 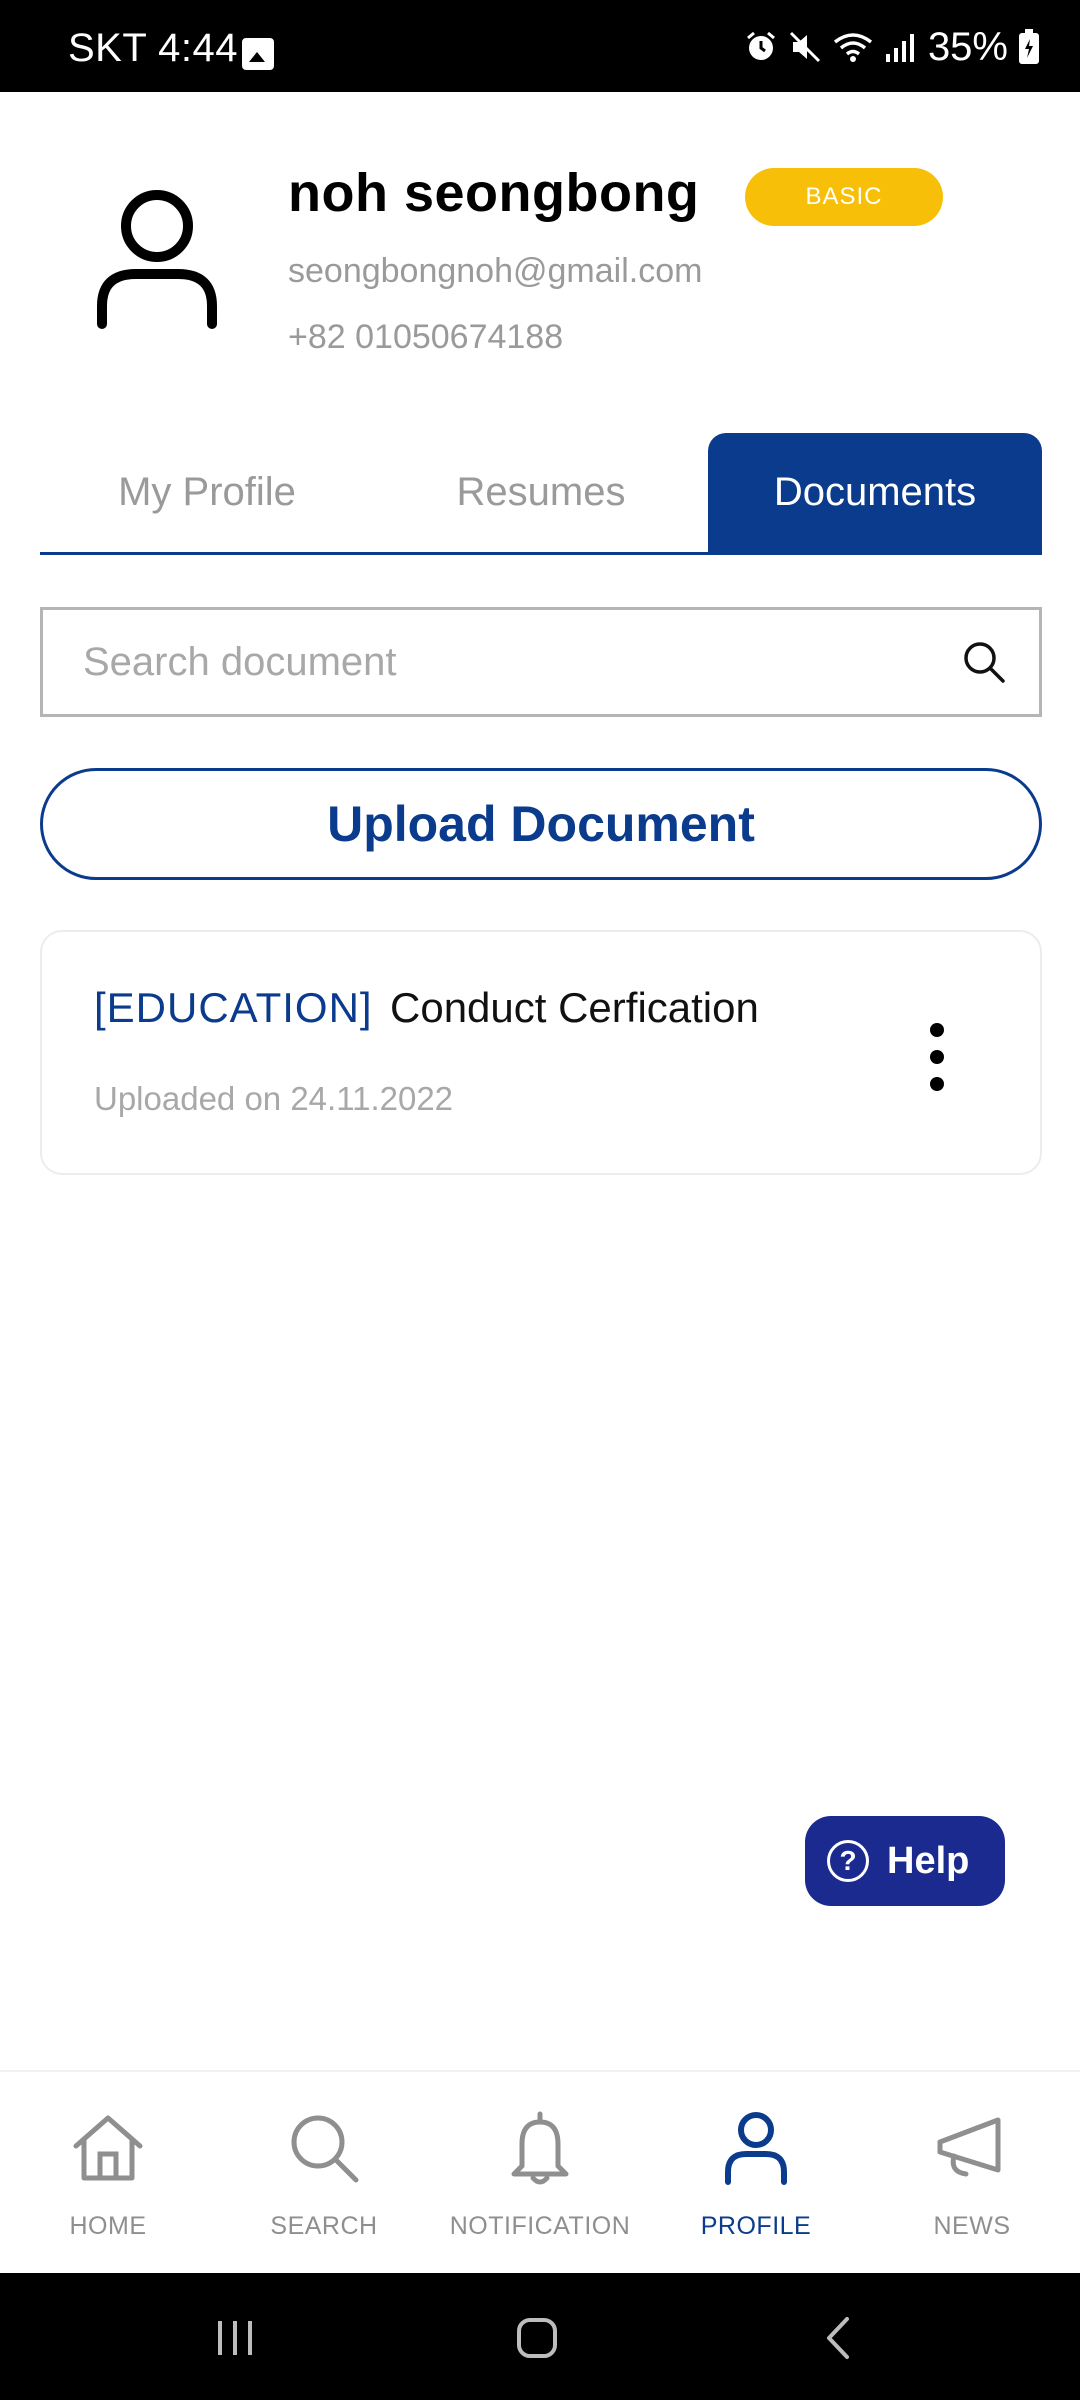 What do you see at coordinates (324, 2226) in the screenshot?
I see `nav-search-label: SEARCH` at bounding box center [324, 2226].